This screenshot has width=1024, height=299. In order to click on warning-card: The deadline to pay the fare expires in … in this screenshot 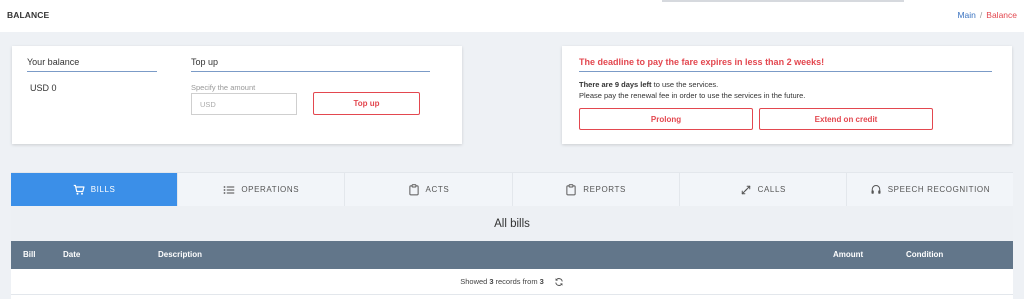, I will do `click(787, 95)`.